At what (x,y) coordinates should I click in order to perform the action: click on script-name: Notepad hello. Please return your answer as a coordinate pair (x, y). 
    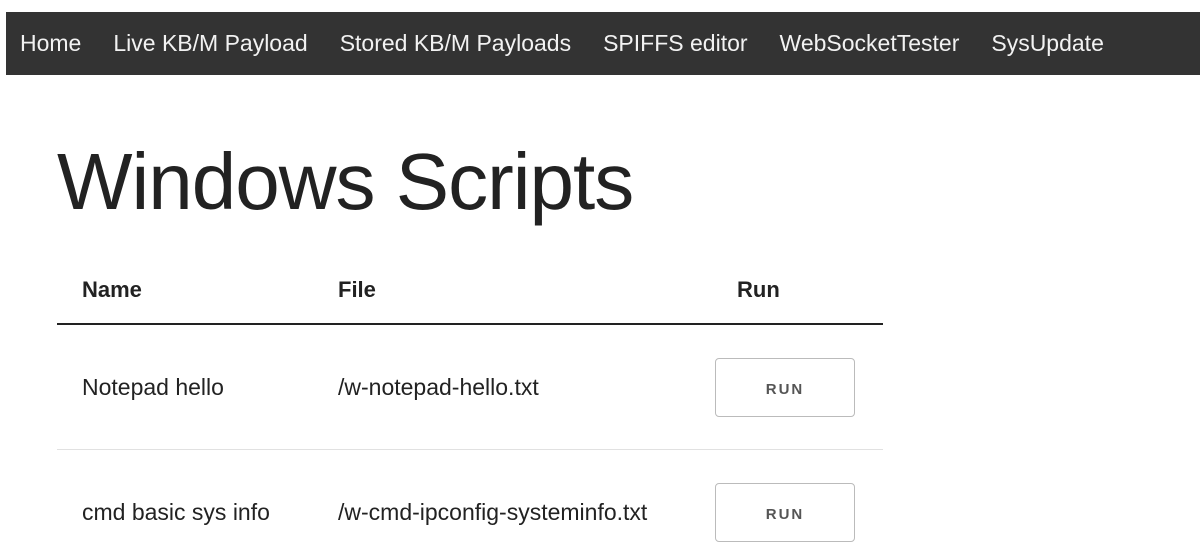
    Looking at the image, I should click on (185, 387).